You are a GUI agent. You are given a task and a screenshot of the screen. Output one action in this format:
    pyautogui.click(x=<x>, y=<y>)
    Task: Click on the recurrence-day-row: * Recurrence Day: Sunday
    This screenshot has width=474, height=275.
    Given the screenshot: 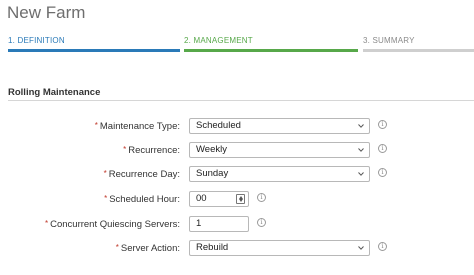 What is the action you would take?
    pyautogui.click(x=237, y=174)
    